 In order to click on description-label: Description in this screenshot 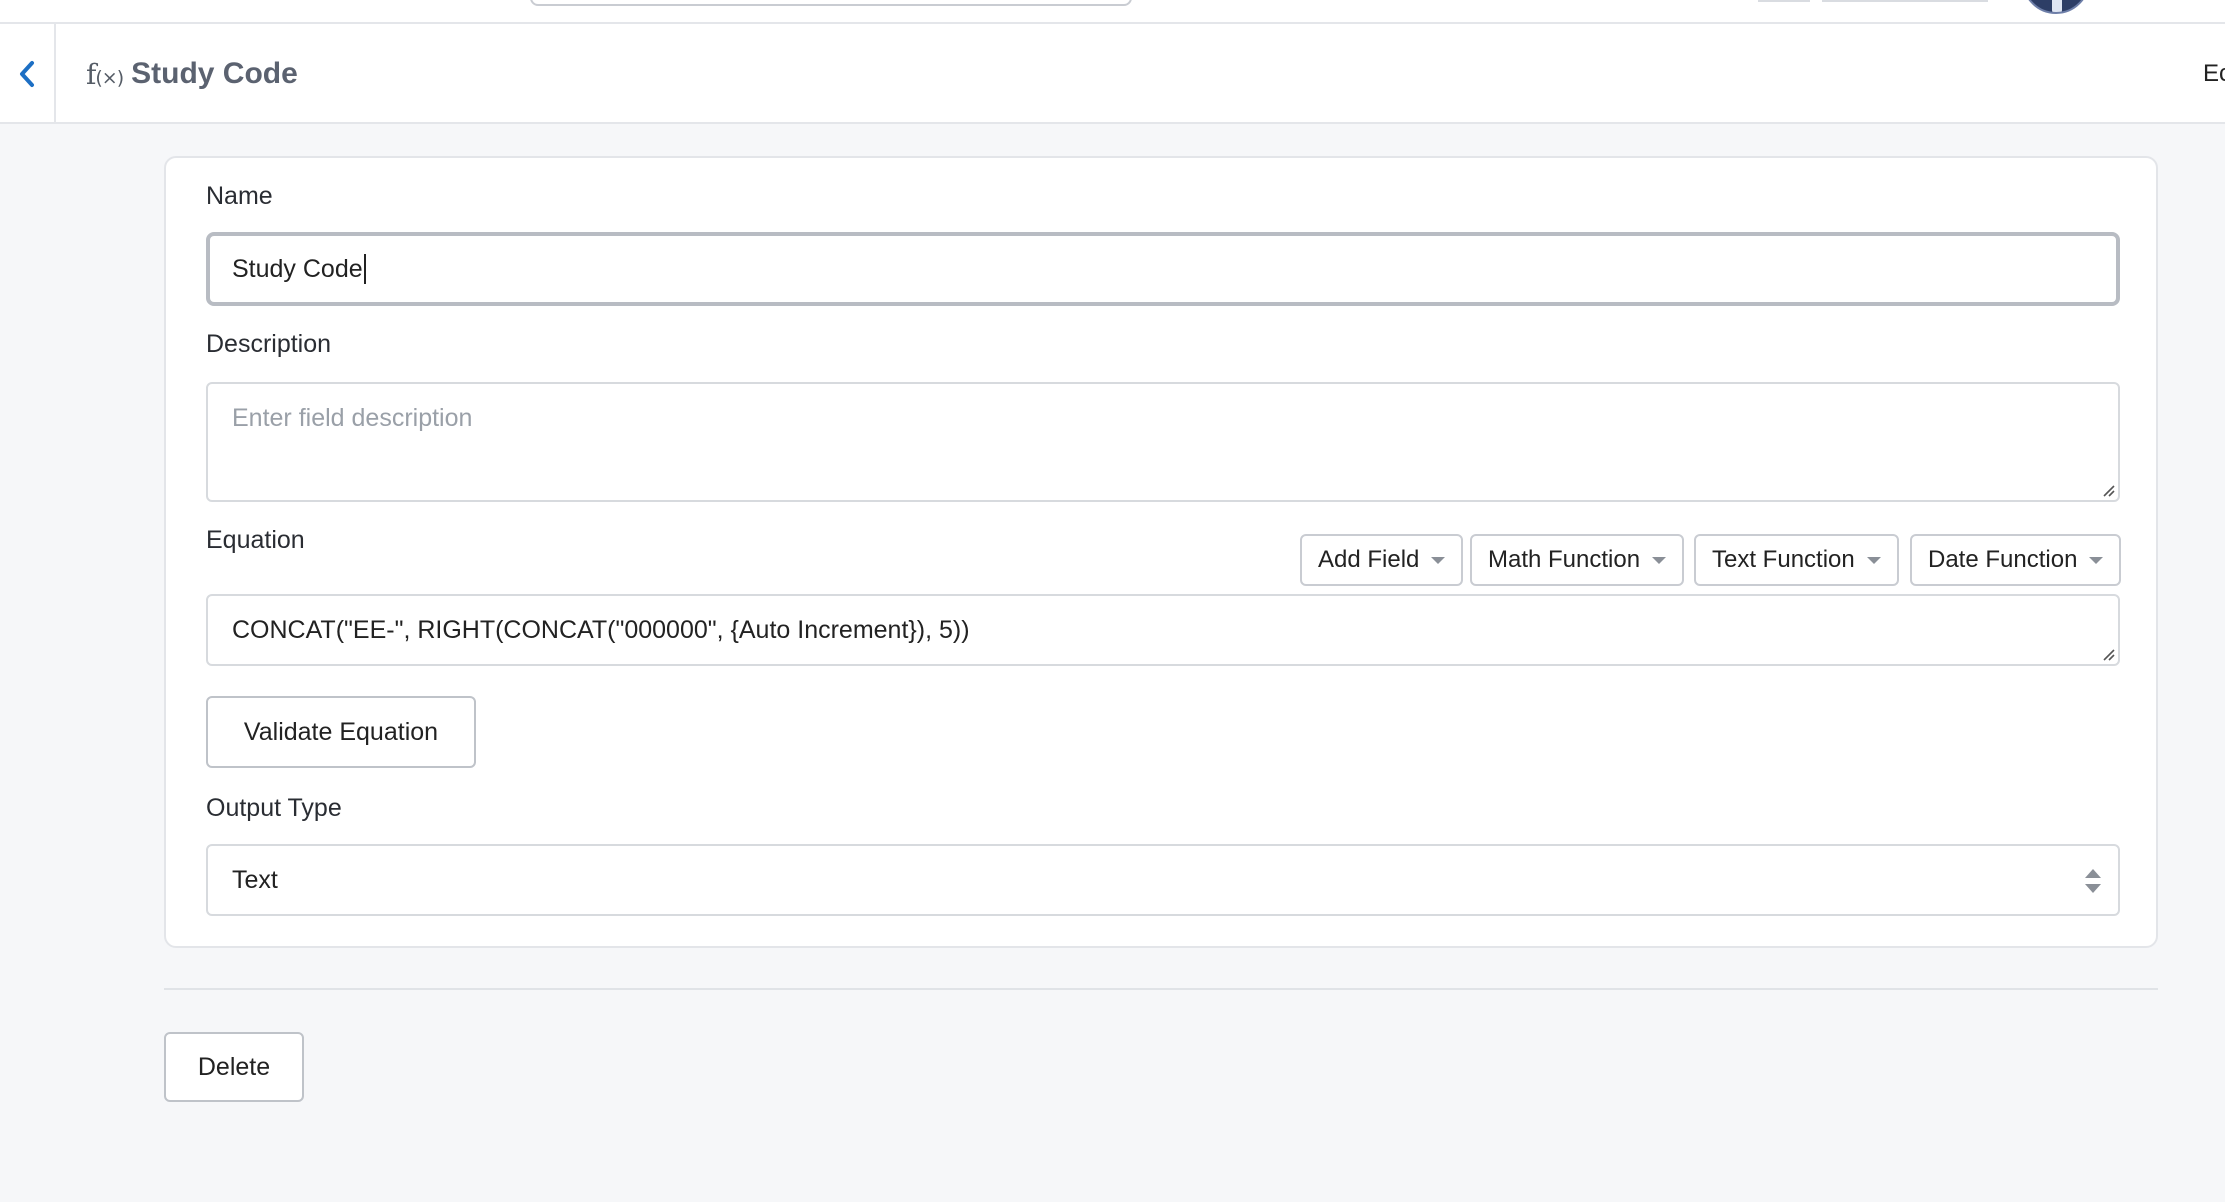, I will do `click(269, 344)`.